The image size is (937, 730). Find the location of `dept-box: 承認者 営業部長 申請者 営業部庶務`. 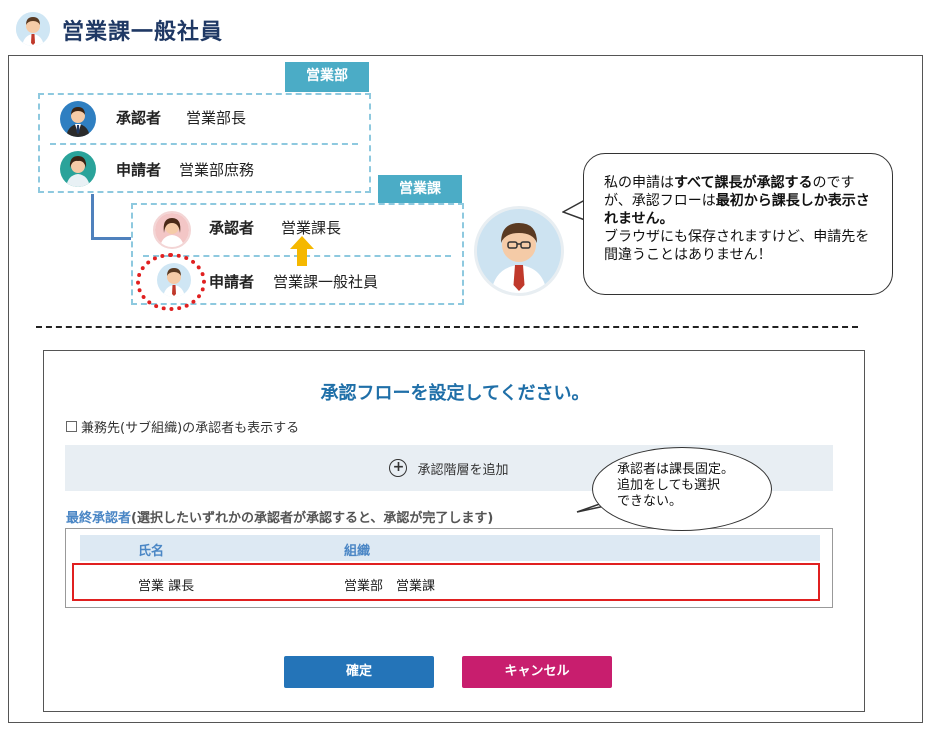

dept-box: 承認者 営業部長 申請者 営業部庶務 is located at coordinates (204, 143).